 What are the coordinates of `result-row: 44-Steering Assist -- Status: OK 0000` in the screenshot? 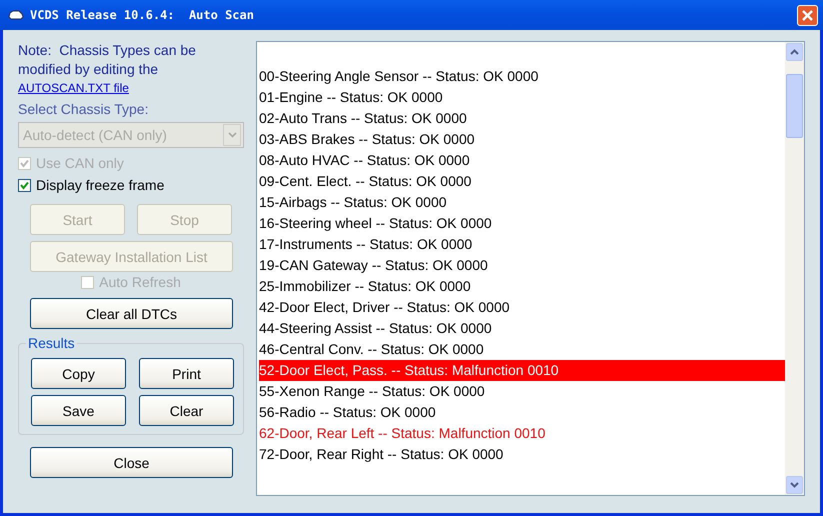 It's located at (522, 328).